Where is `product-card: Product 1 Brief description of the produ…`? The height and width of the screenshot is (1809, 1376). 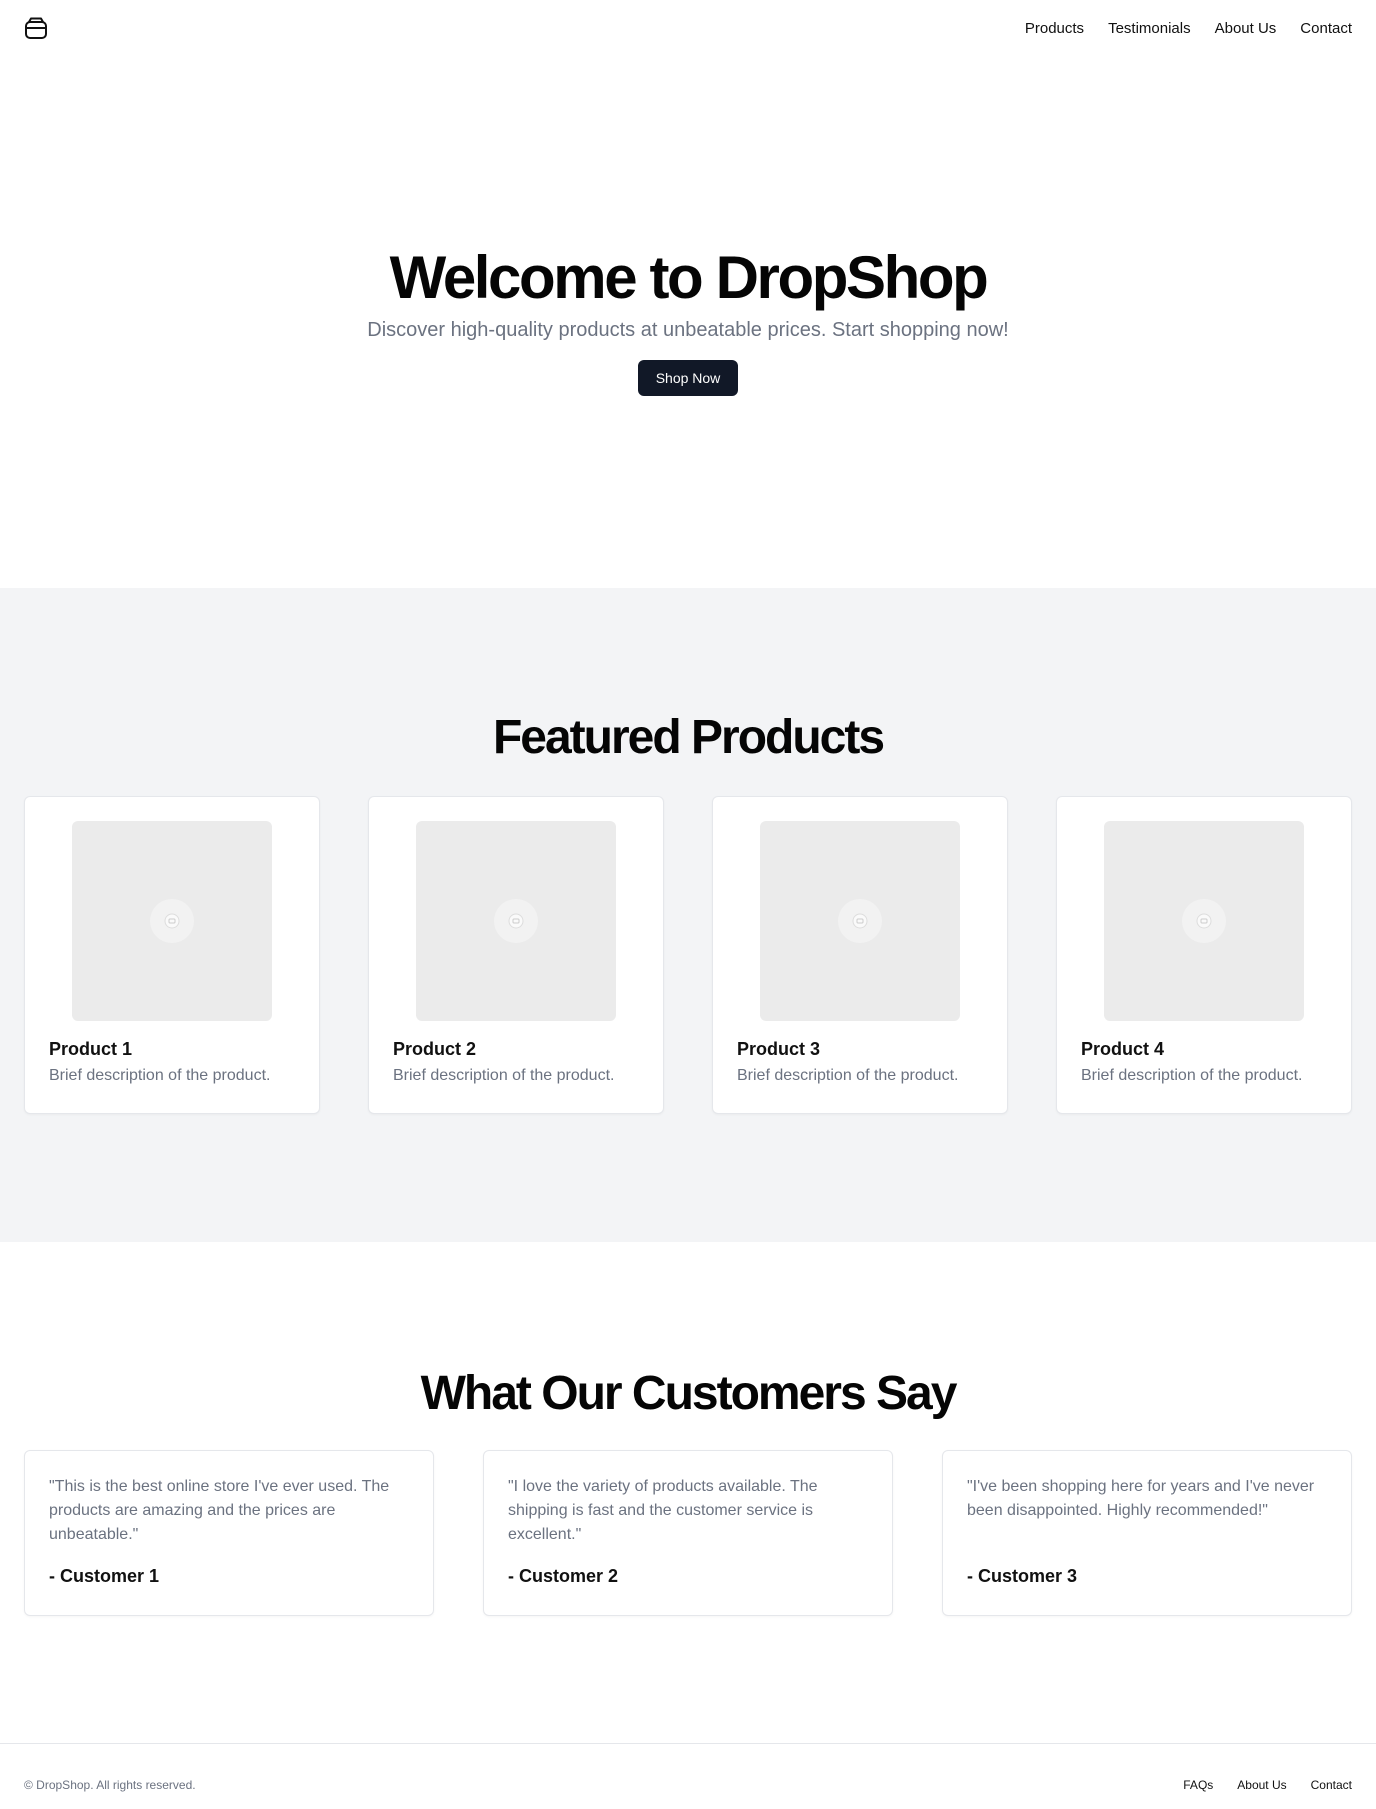
product-card: Product 1 Brief description of the produ… is located at coordinates (172, 955).